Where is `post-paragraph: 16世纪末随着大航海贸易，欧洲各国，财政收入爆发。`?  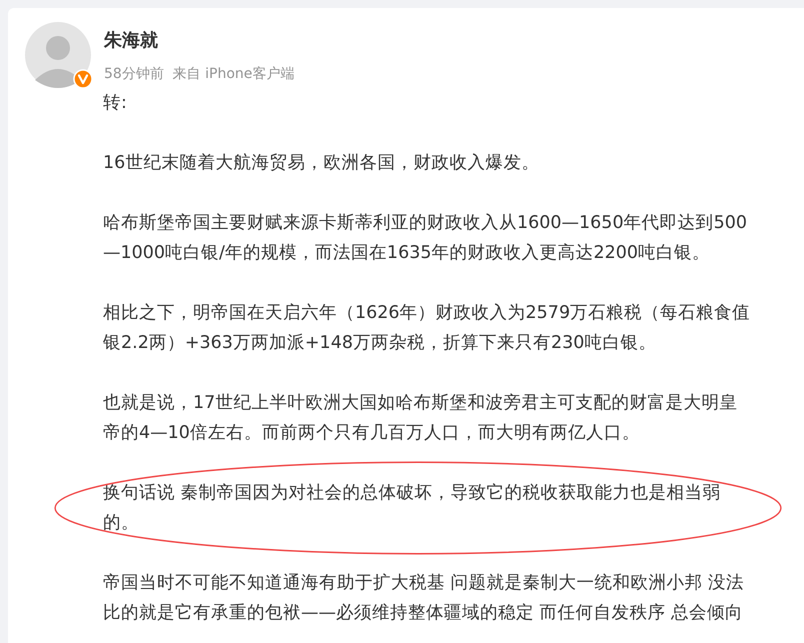
post-paragraph: 16世纪末随着大航海贸易，欧洲各国，财政收入爆发。 is located at coordinates (321, 163).